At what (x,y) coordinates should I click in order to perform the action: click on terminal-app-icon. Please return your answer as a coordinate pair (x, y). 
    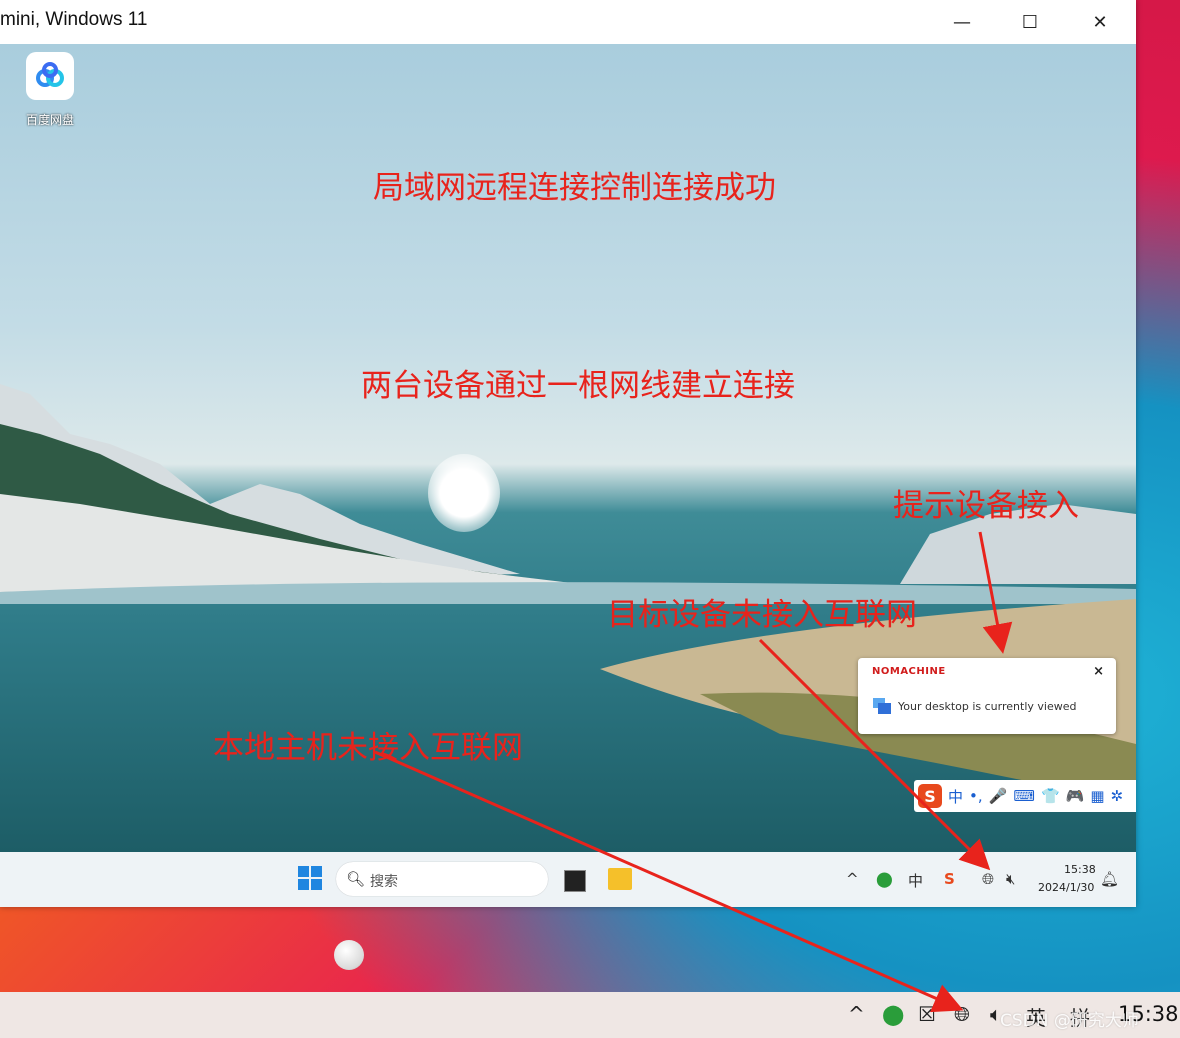
    Looking at the image, I should click on (575, 881).